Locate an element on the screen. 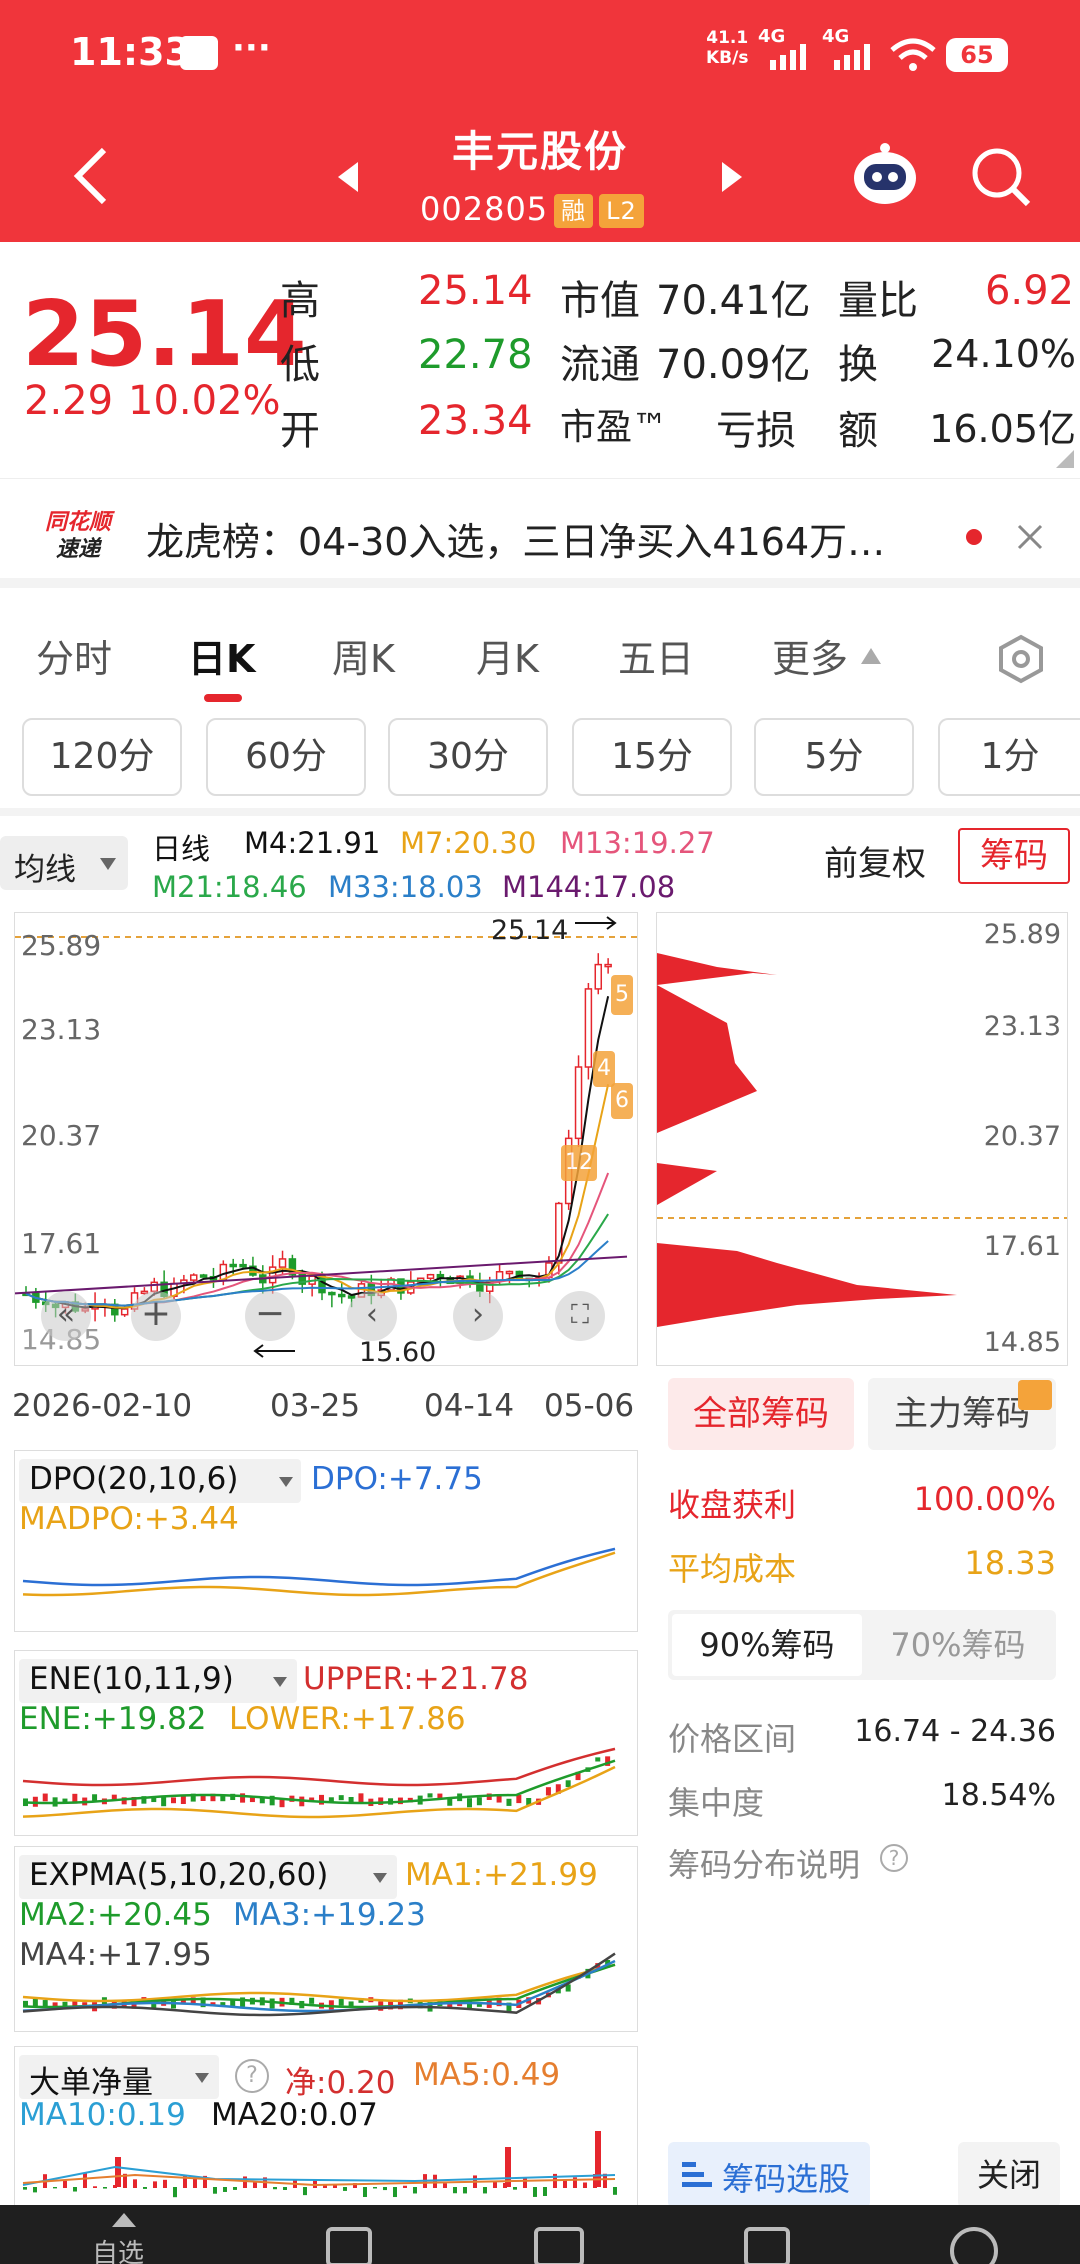 The height and width of the screenshot is (2264, 1080). ma-m21: M21:18.46 is located at coordinates (229, 887).